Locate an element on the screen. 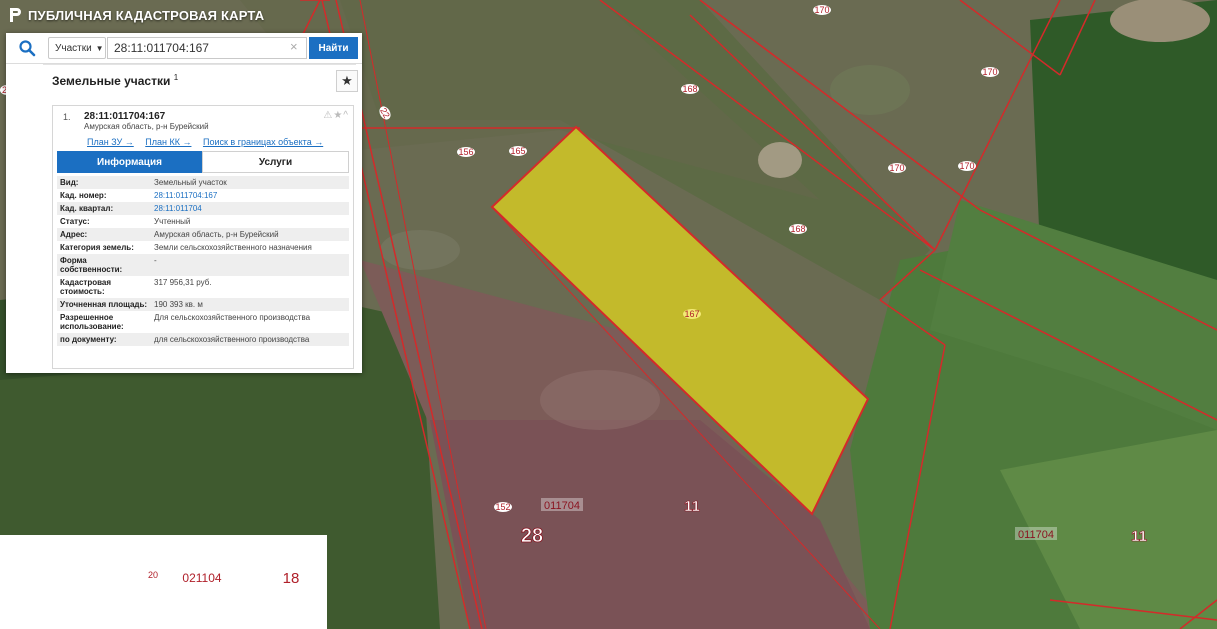 The width and height of the screenshot is (1217, 629). table-row: Вид: Земельный участок is located at coordinates (203, 182).